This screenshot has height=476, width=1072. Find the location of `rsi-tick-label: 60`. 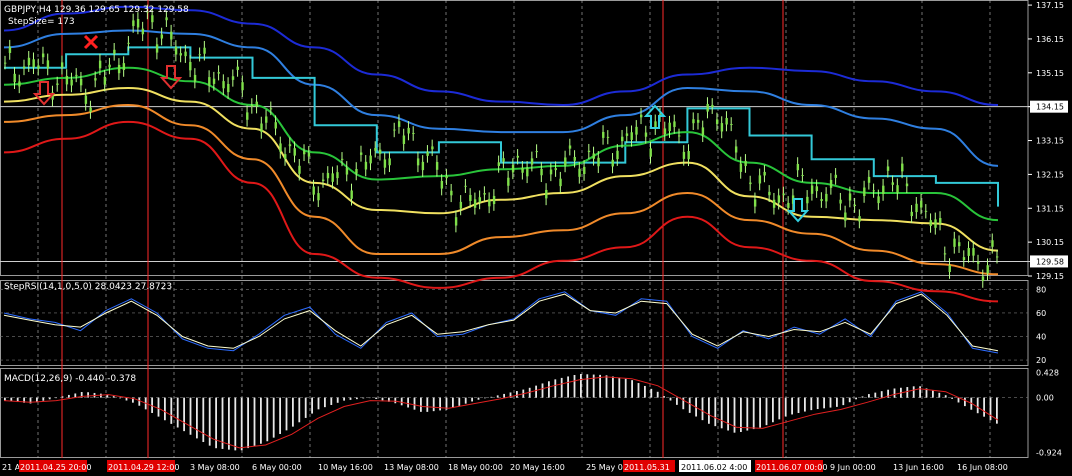

rsi-tick-label: 60 is located at coordinates (1041, 313).